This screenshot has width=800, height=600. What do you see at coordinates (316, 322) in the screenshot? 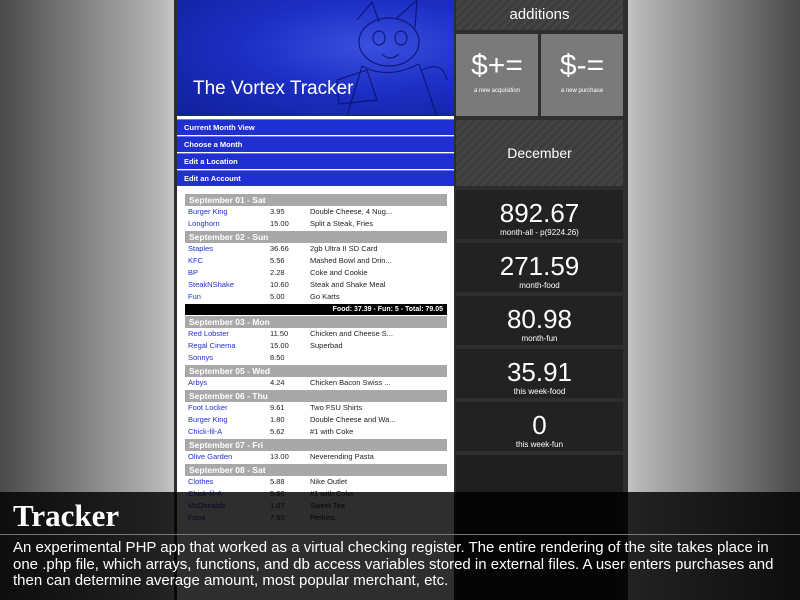
I see `day-header: September 03 - Mon` at bounding box center [316, 322].